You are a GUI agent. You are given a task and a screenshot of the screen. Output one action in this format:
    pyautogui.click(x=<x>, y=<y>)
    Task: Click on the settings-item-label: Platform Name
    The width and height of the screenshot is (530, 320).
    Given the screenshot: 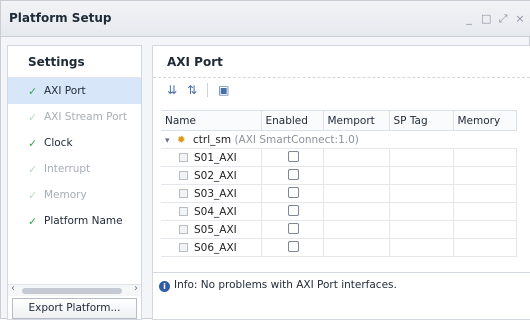 What is the action you would take?
    pyautogui.click(x=83, y=221)
    